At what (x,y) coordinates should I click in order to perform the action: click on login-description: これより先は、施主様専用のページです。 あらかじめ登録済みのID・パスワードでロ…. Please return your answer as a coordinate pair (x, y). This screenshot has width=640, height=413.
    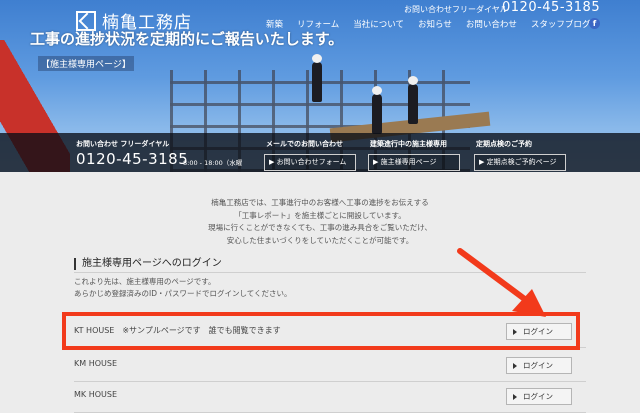
    Looking at the image, I should click on (183, 288).